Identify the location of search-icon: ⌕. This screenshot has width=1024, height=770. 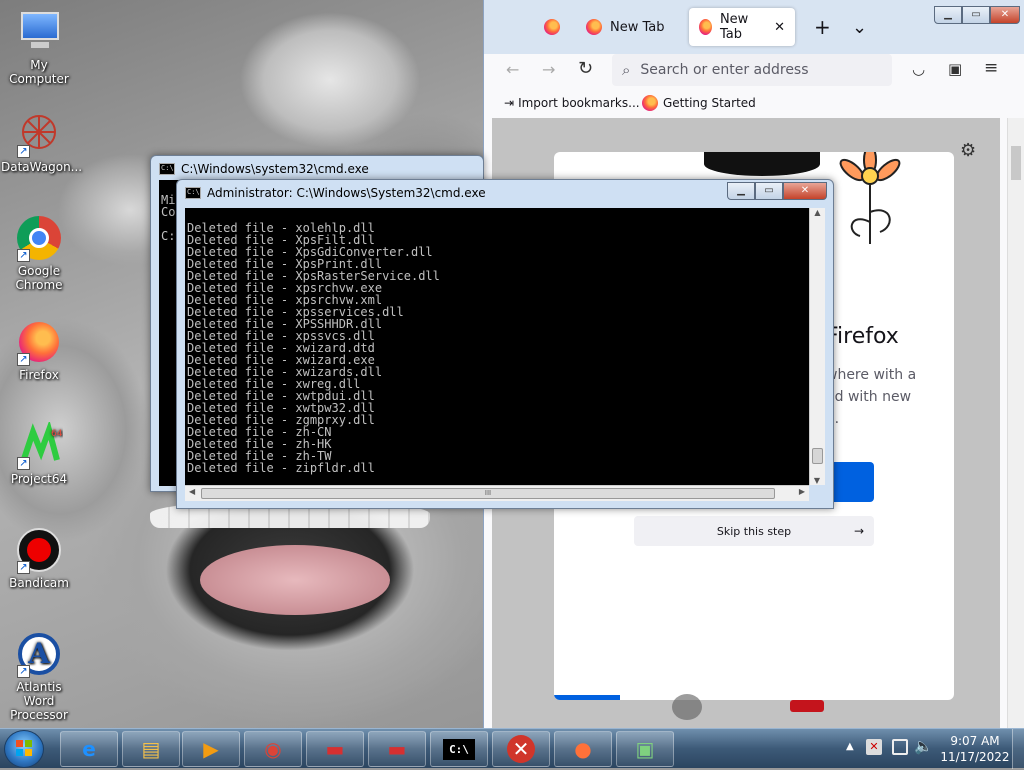
(626, 70).